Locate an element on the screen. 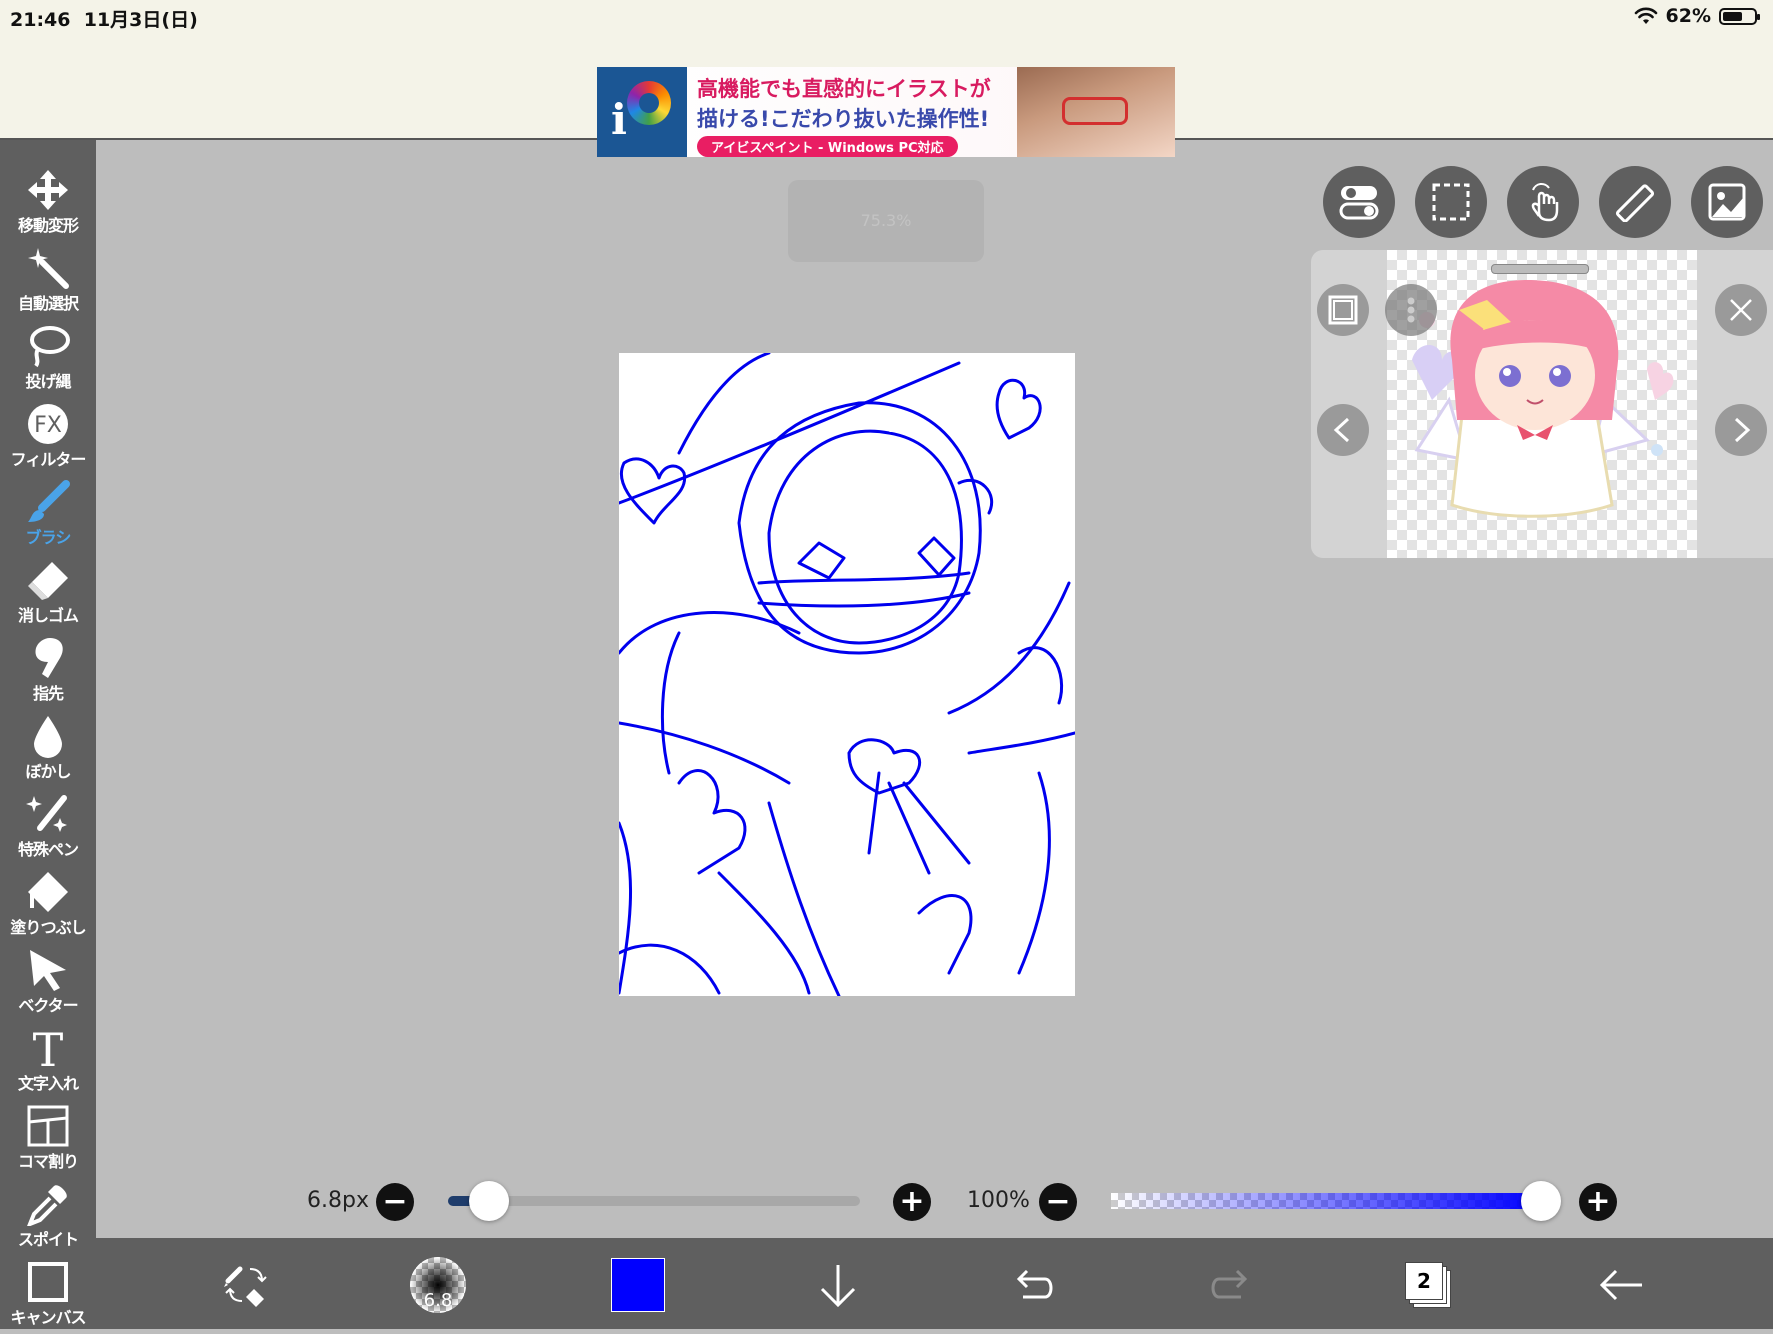 Image resolution: width=1773 pixels, height=1334 pixels. selection-button is located at coordinates (1451, 202).